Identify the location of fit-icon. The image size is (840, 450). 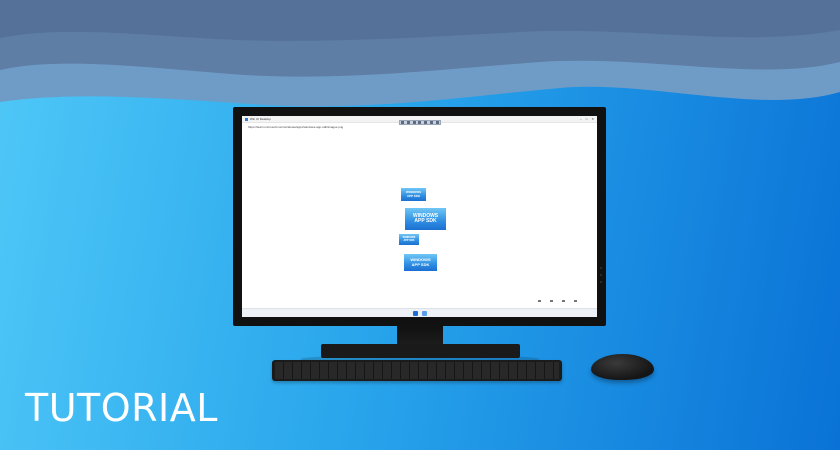
(563, 301).